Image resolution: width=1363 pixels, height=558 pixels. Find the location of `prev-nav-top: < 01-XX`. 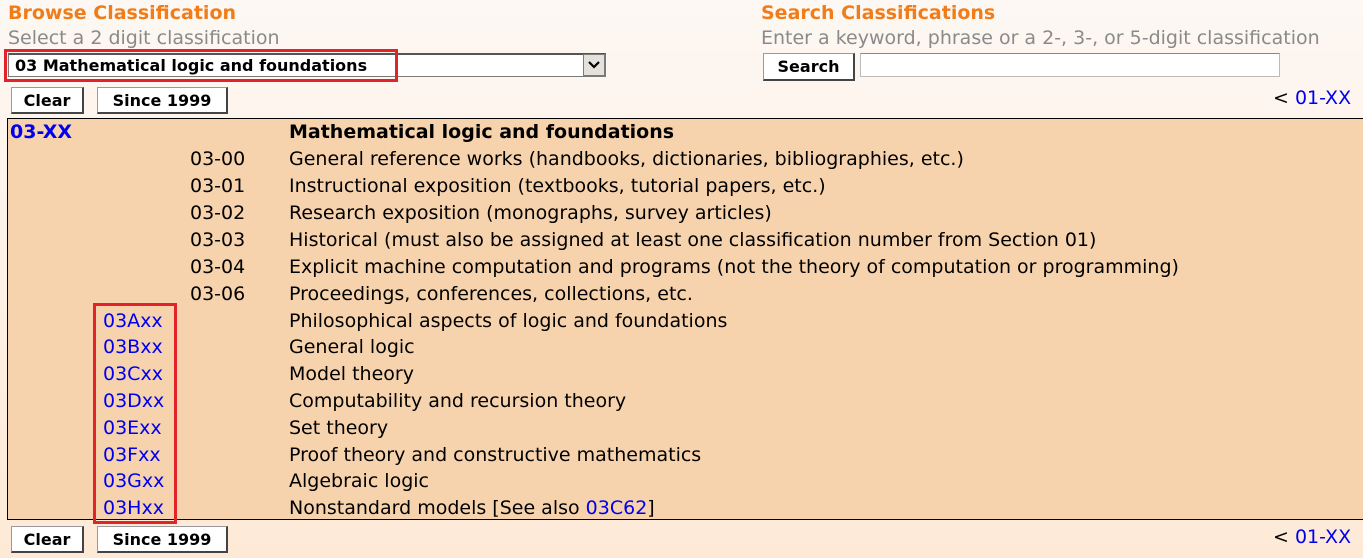

prev-nav-top: < 01-XX is located at coordinates (1312, 98).